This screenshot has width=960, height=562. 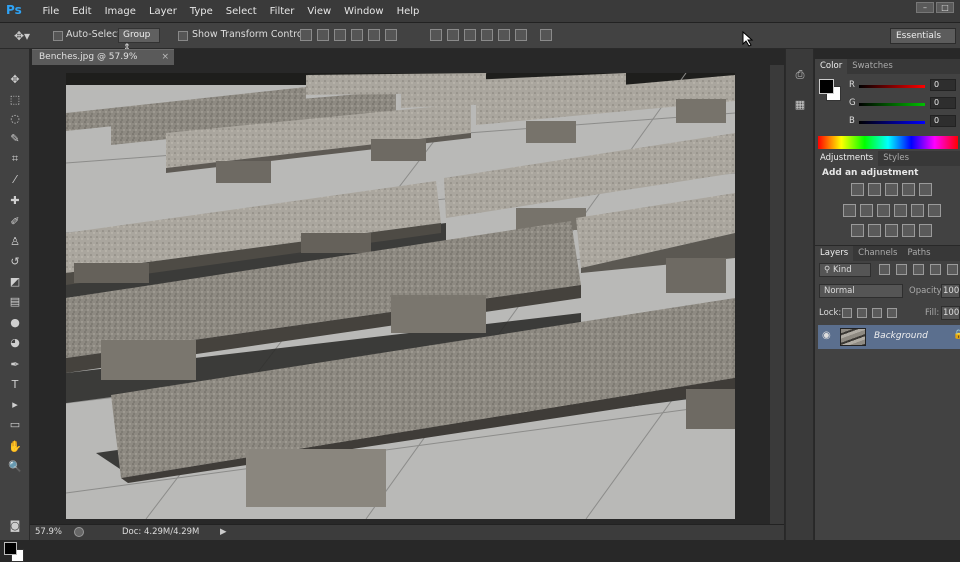 What do you see at coordinates (872, 66) in the screenshot?
I see `tab-swatches: Swatches` at bounding box center [872, 66].